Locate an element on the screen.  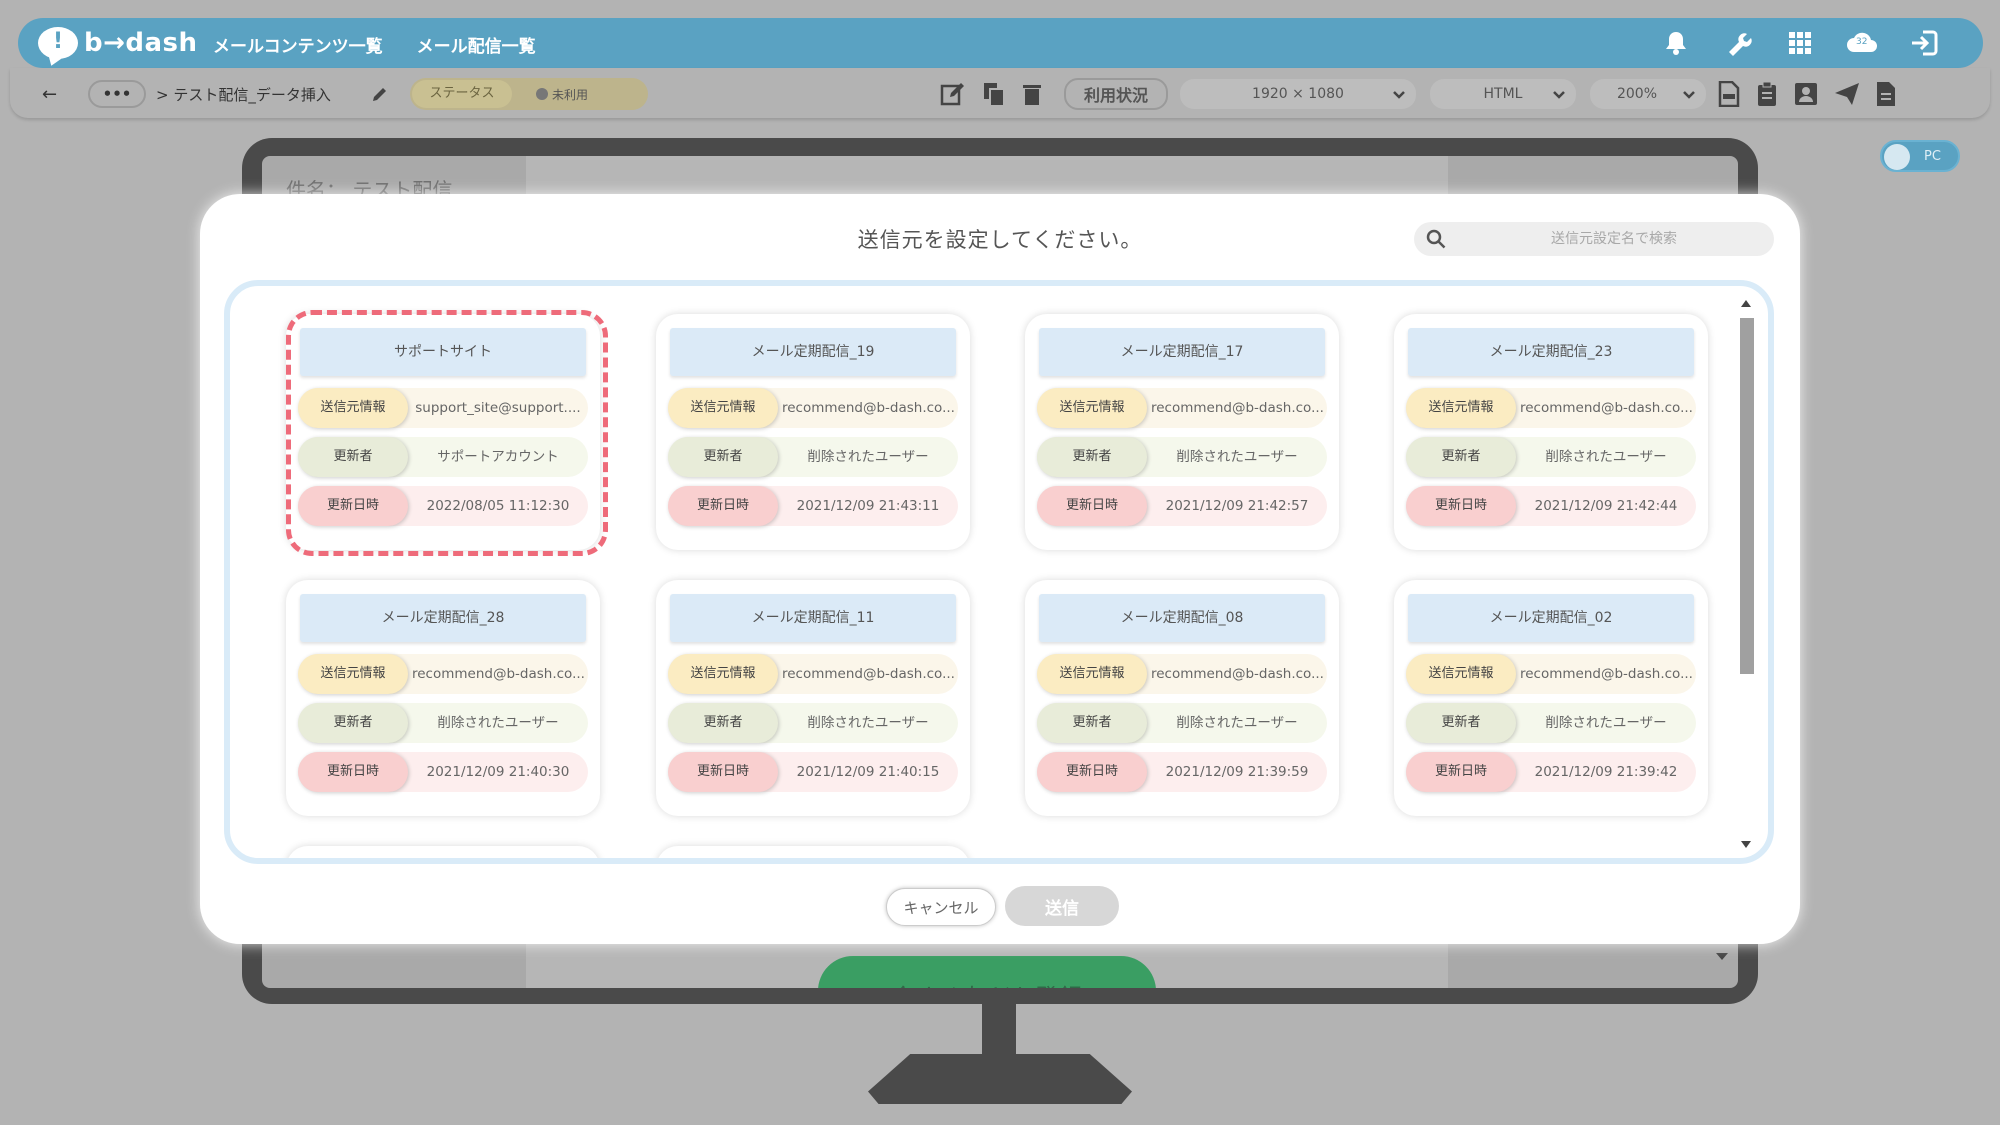
apps-grid-icon is located at coordinates (1800, 43).